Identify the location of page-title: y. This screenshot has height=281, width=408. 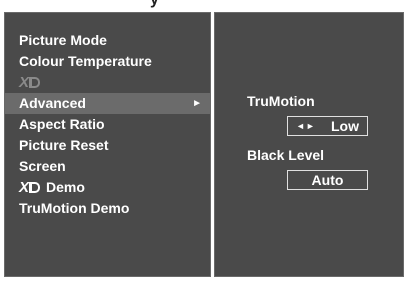
(154, 4).